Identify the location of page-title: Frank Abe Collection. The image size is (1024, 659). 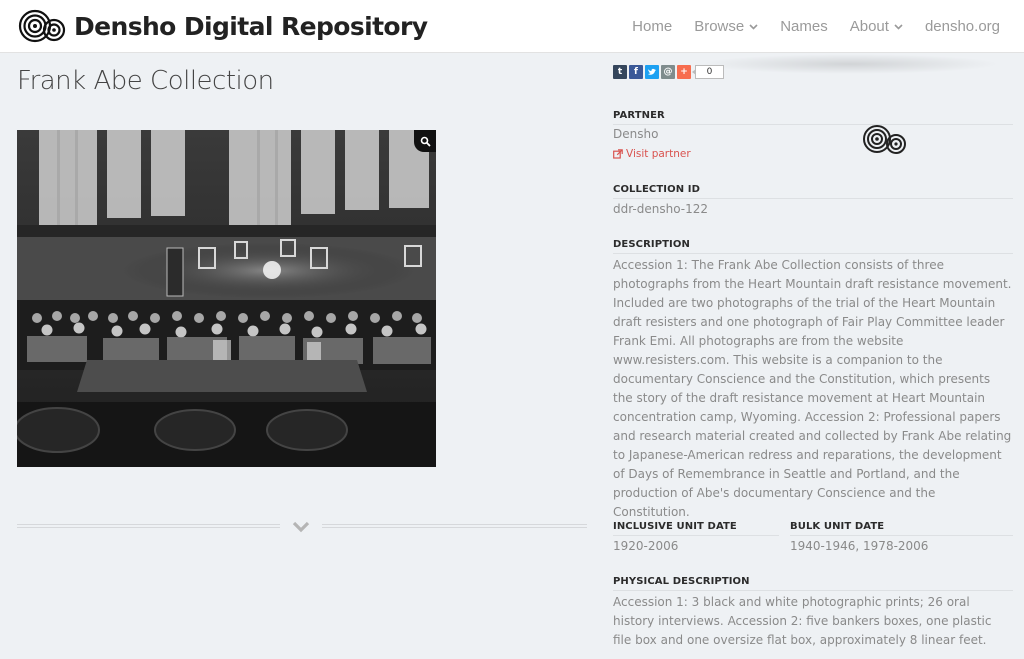
(145, 81).